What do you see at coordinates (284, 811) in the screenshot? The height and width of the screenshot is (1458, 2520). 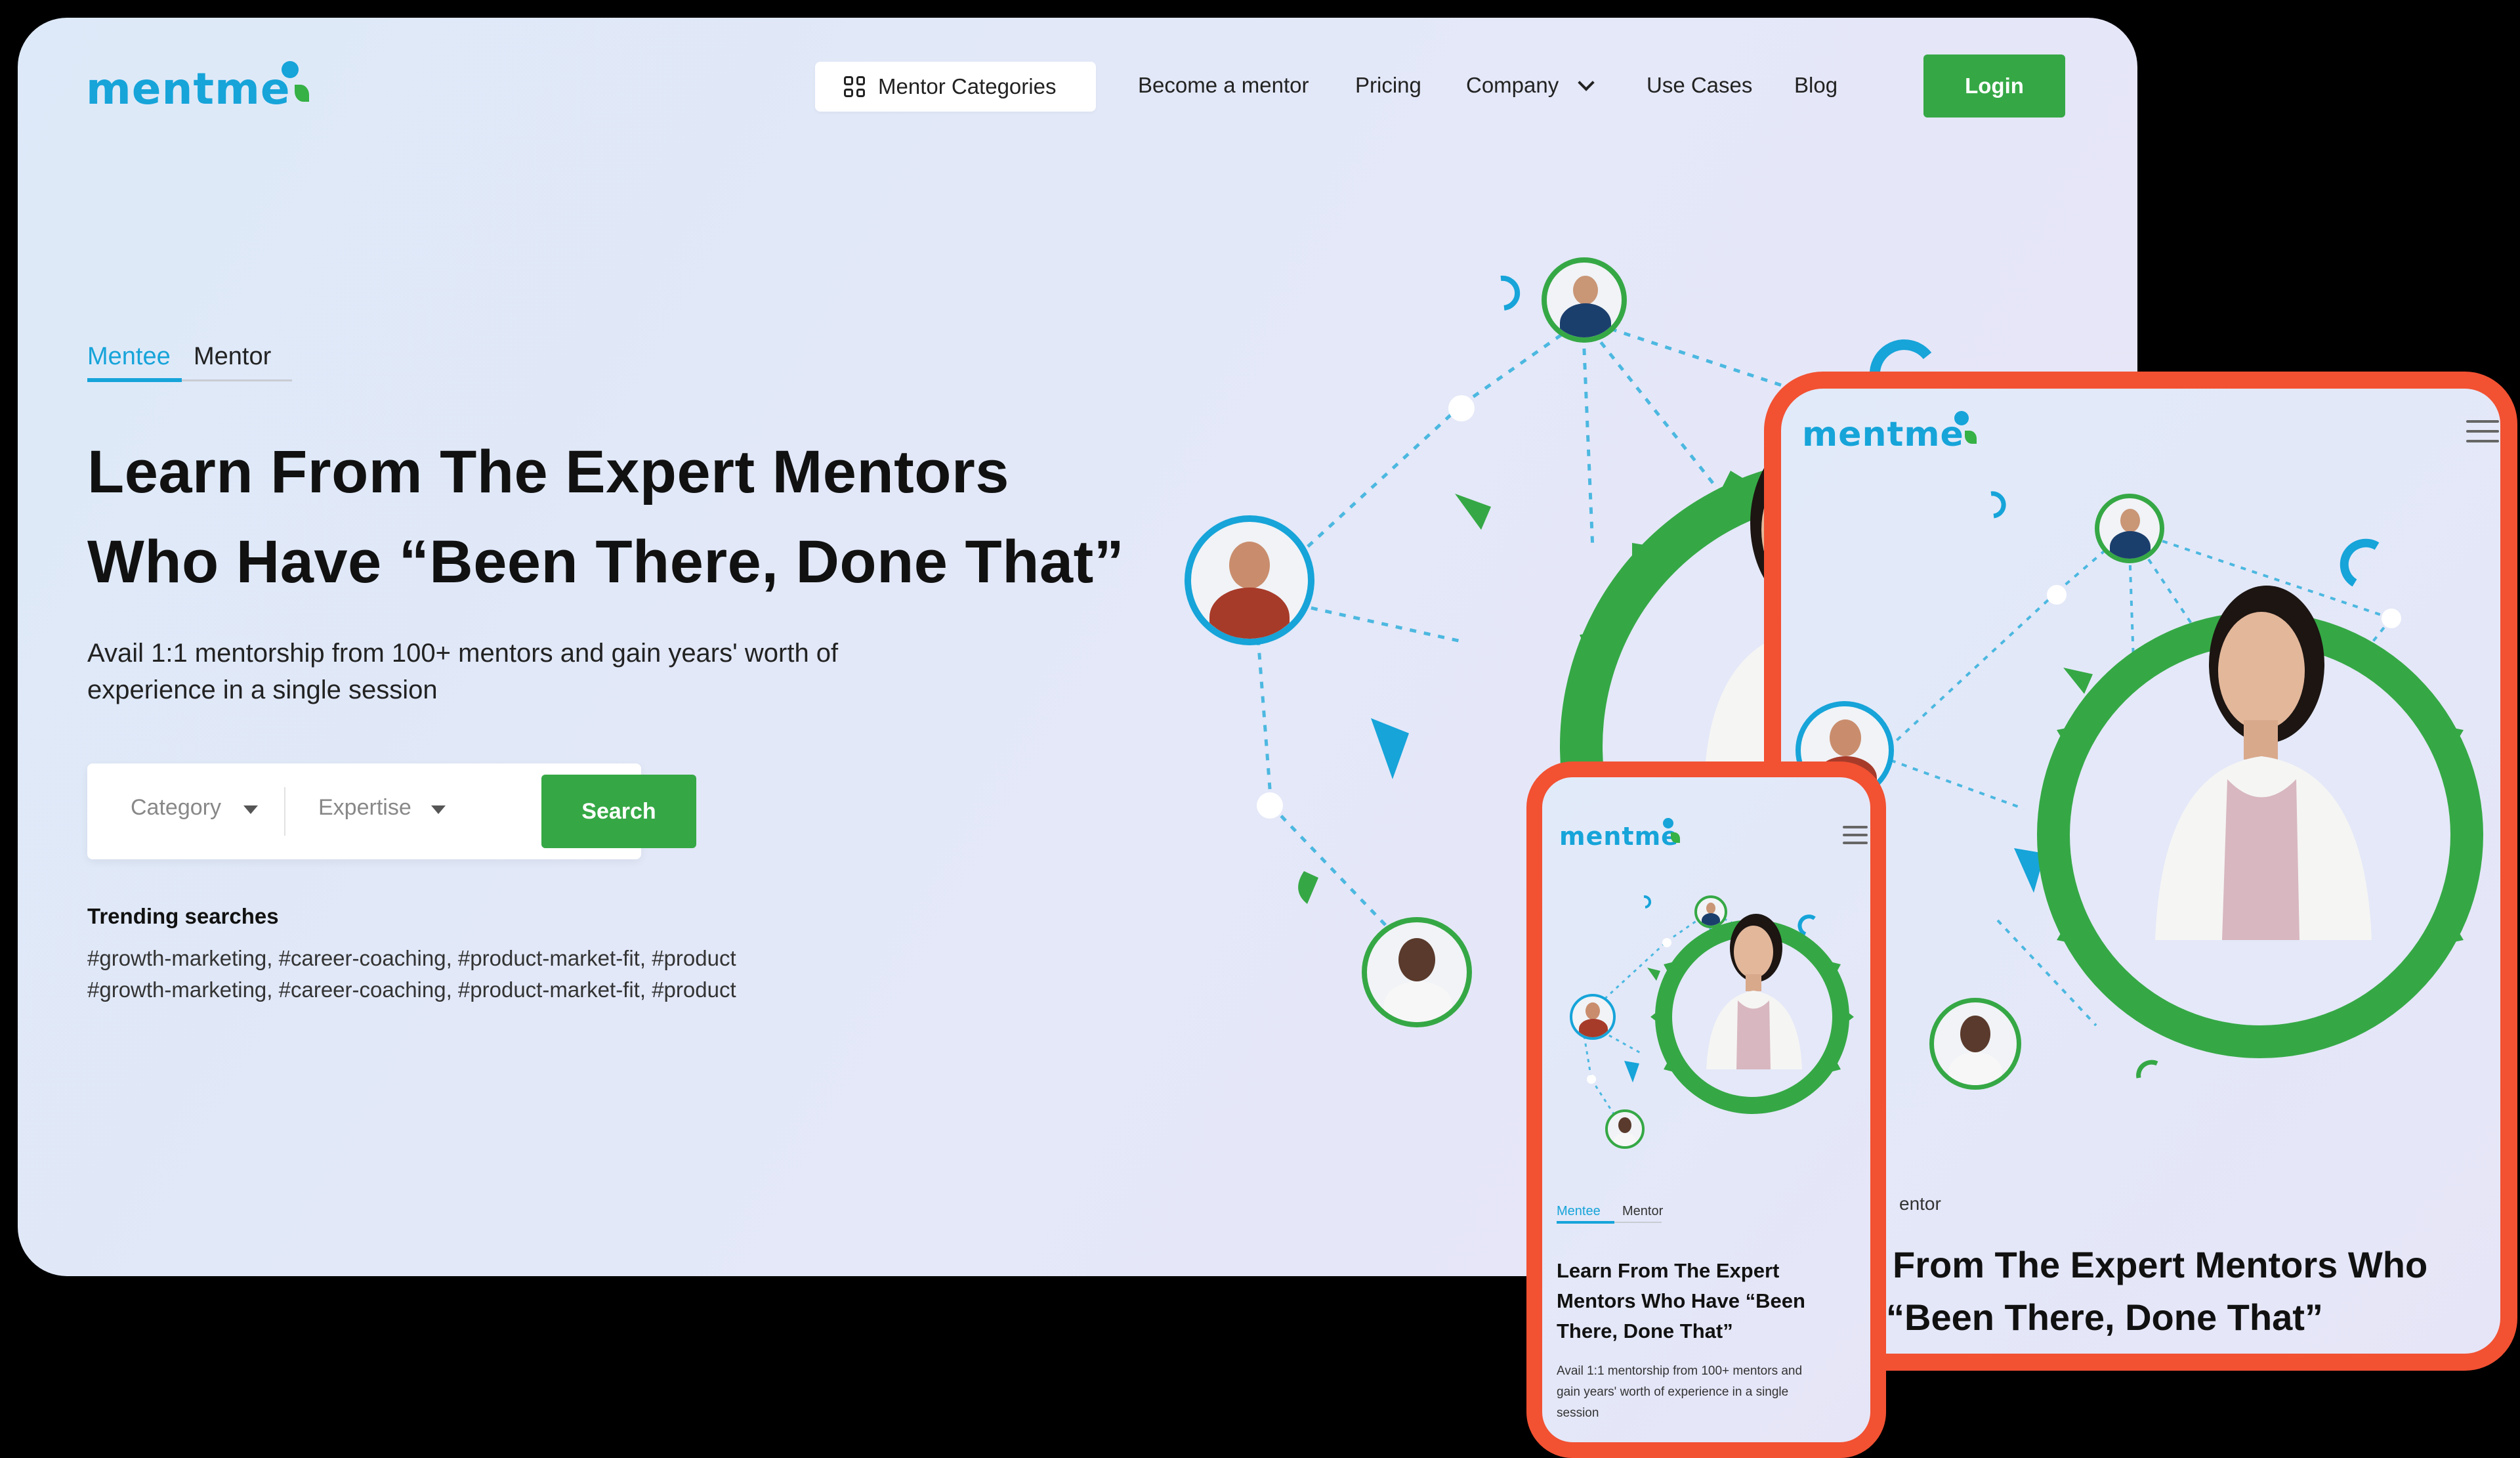 I see `search-divider` at bounding box center [284, 811].